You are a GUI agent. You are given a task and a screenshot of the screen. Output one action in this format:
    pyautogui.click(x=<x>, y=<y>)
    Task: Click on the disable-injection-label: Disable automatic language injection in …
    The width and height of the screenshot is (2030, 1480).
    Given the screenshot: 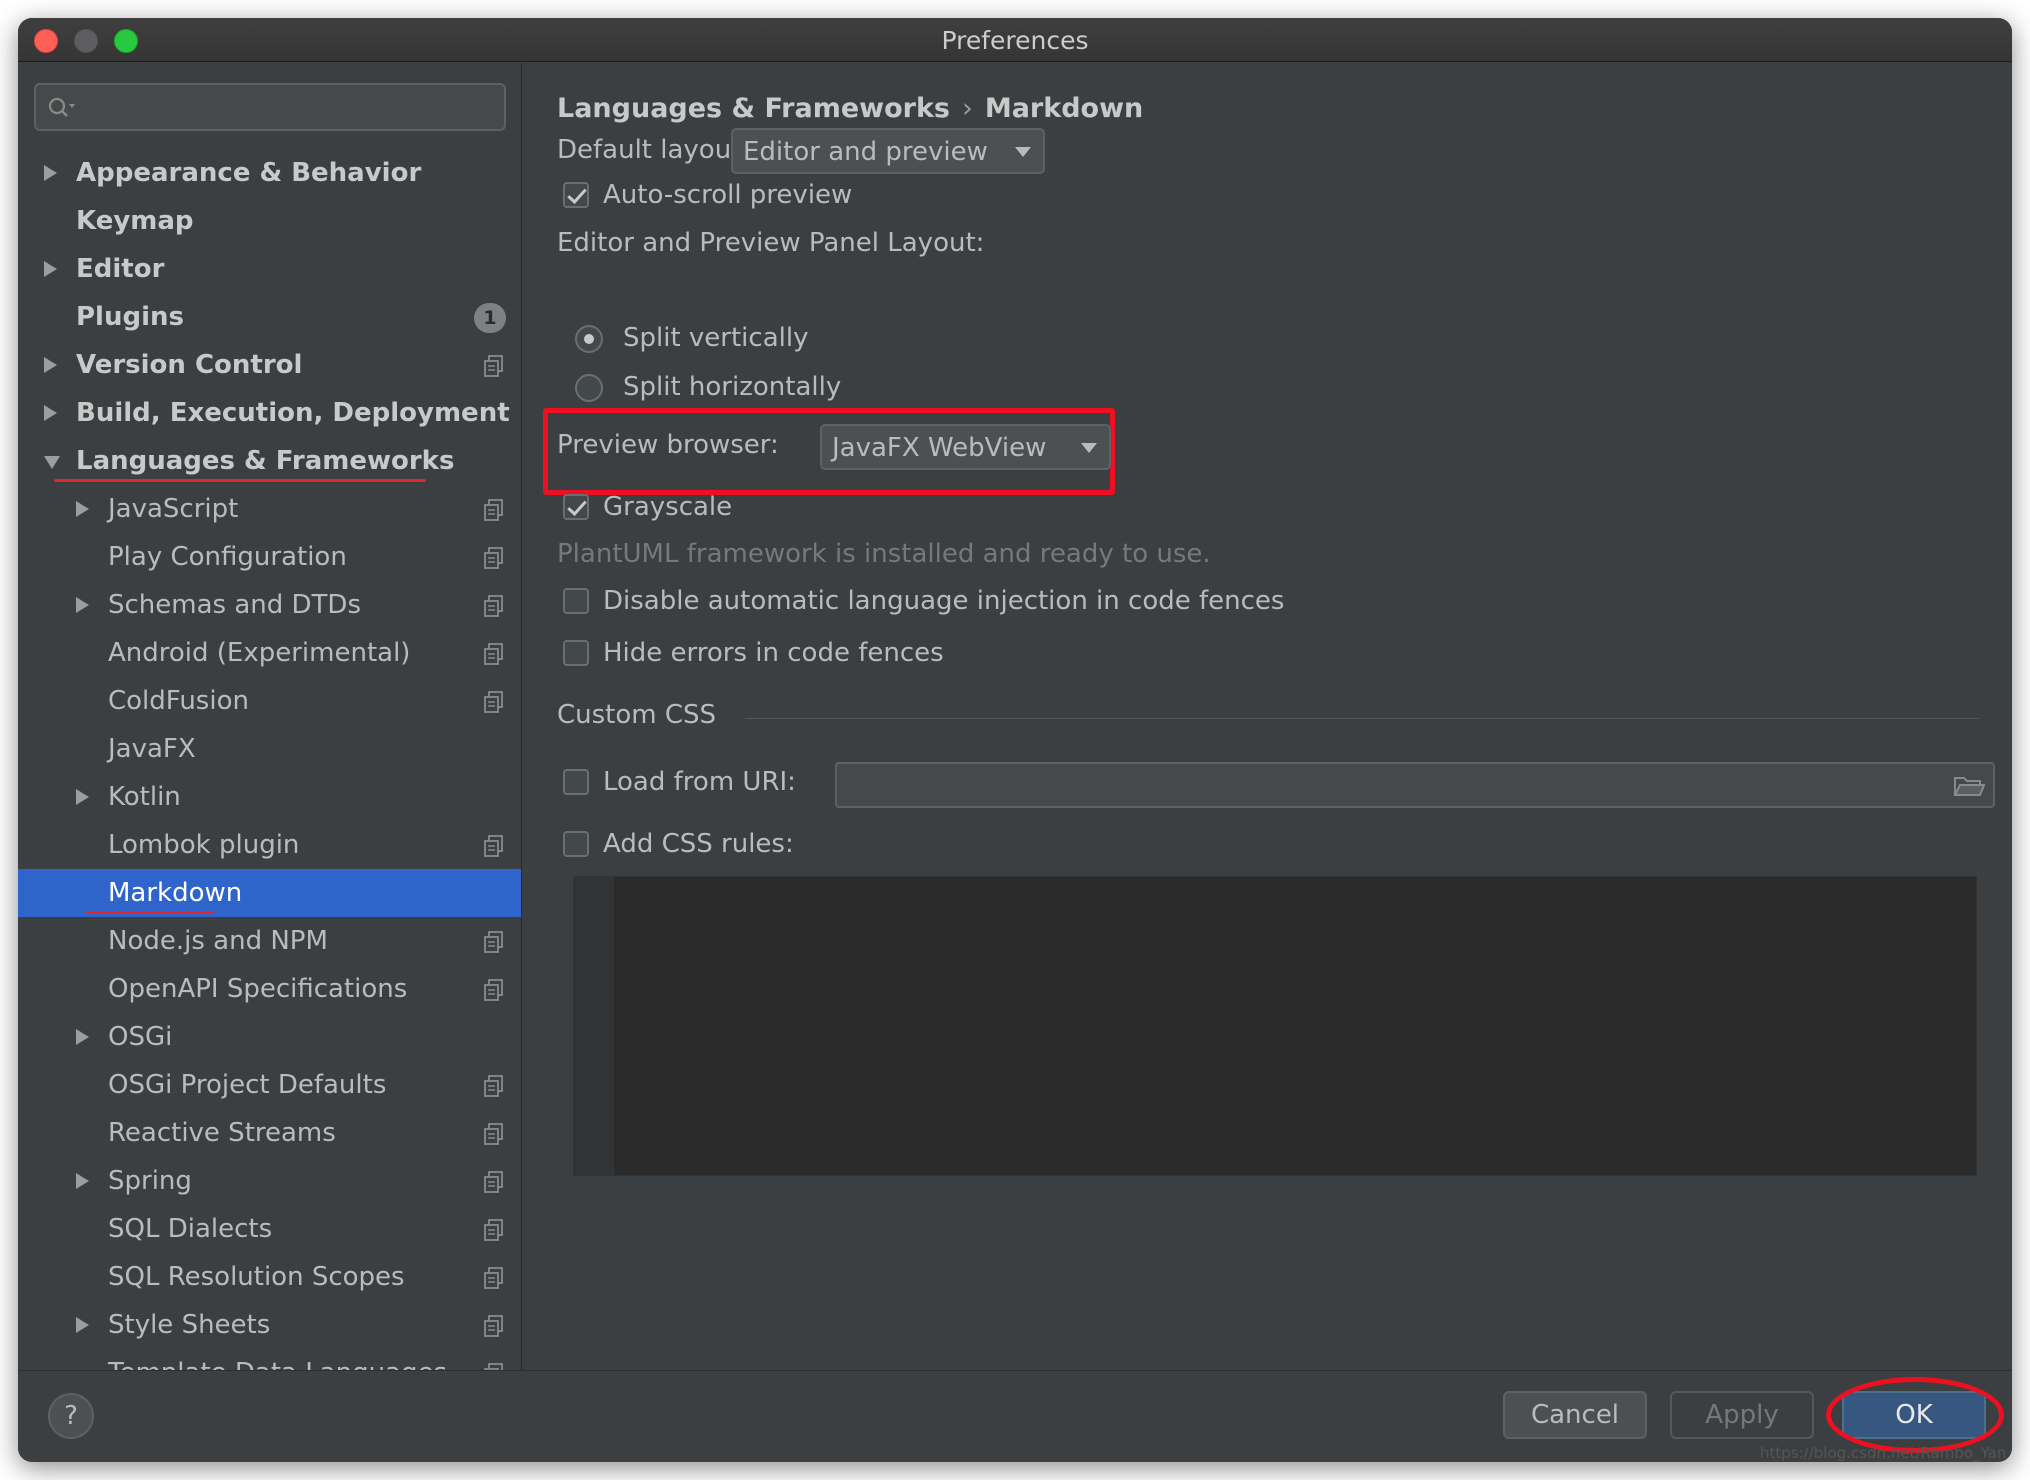 What is the action you would take?
    pyautogui.click(x=943, y=601)
    